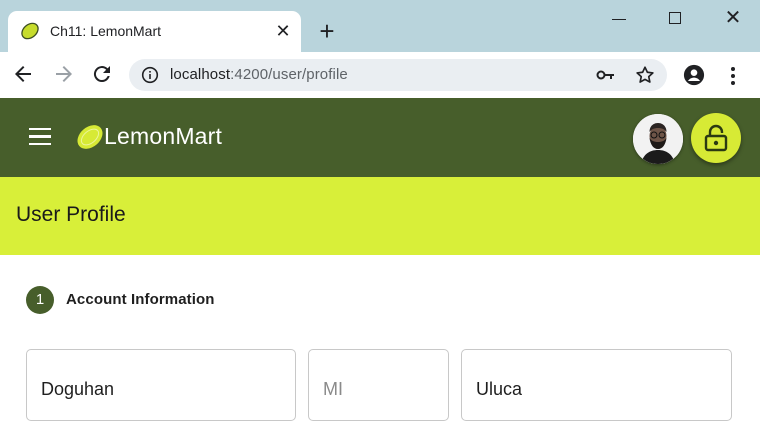  Describe the element at coordinates (733, 76) in the screenshot. I see `browser-menu-icon` at that location.